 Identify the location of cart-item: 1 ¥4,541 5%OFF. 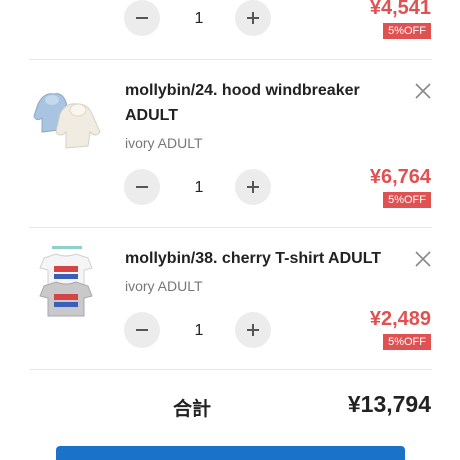
(230, 30).